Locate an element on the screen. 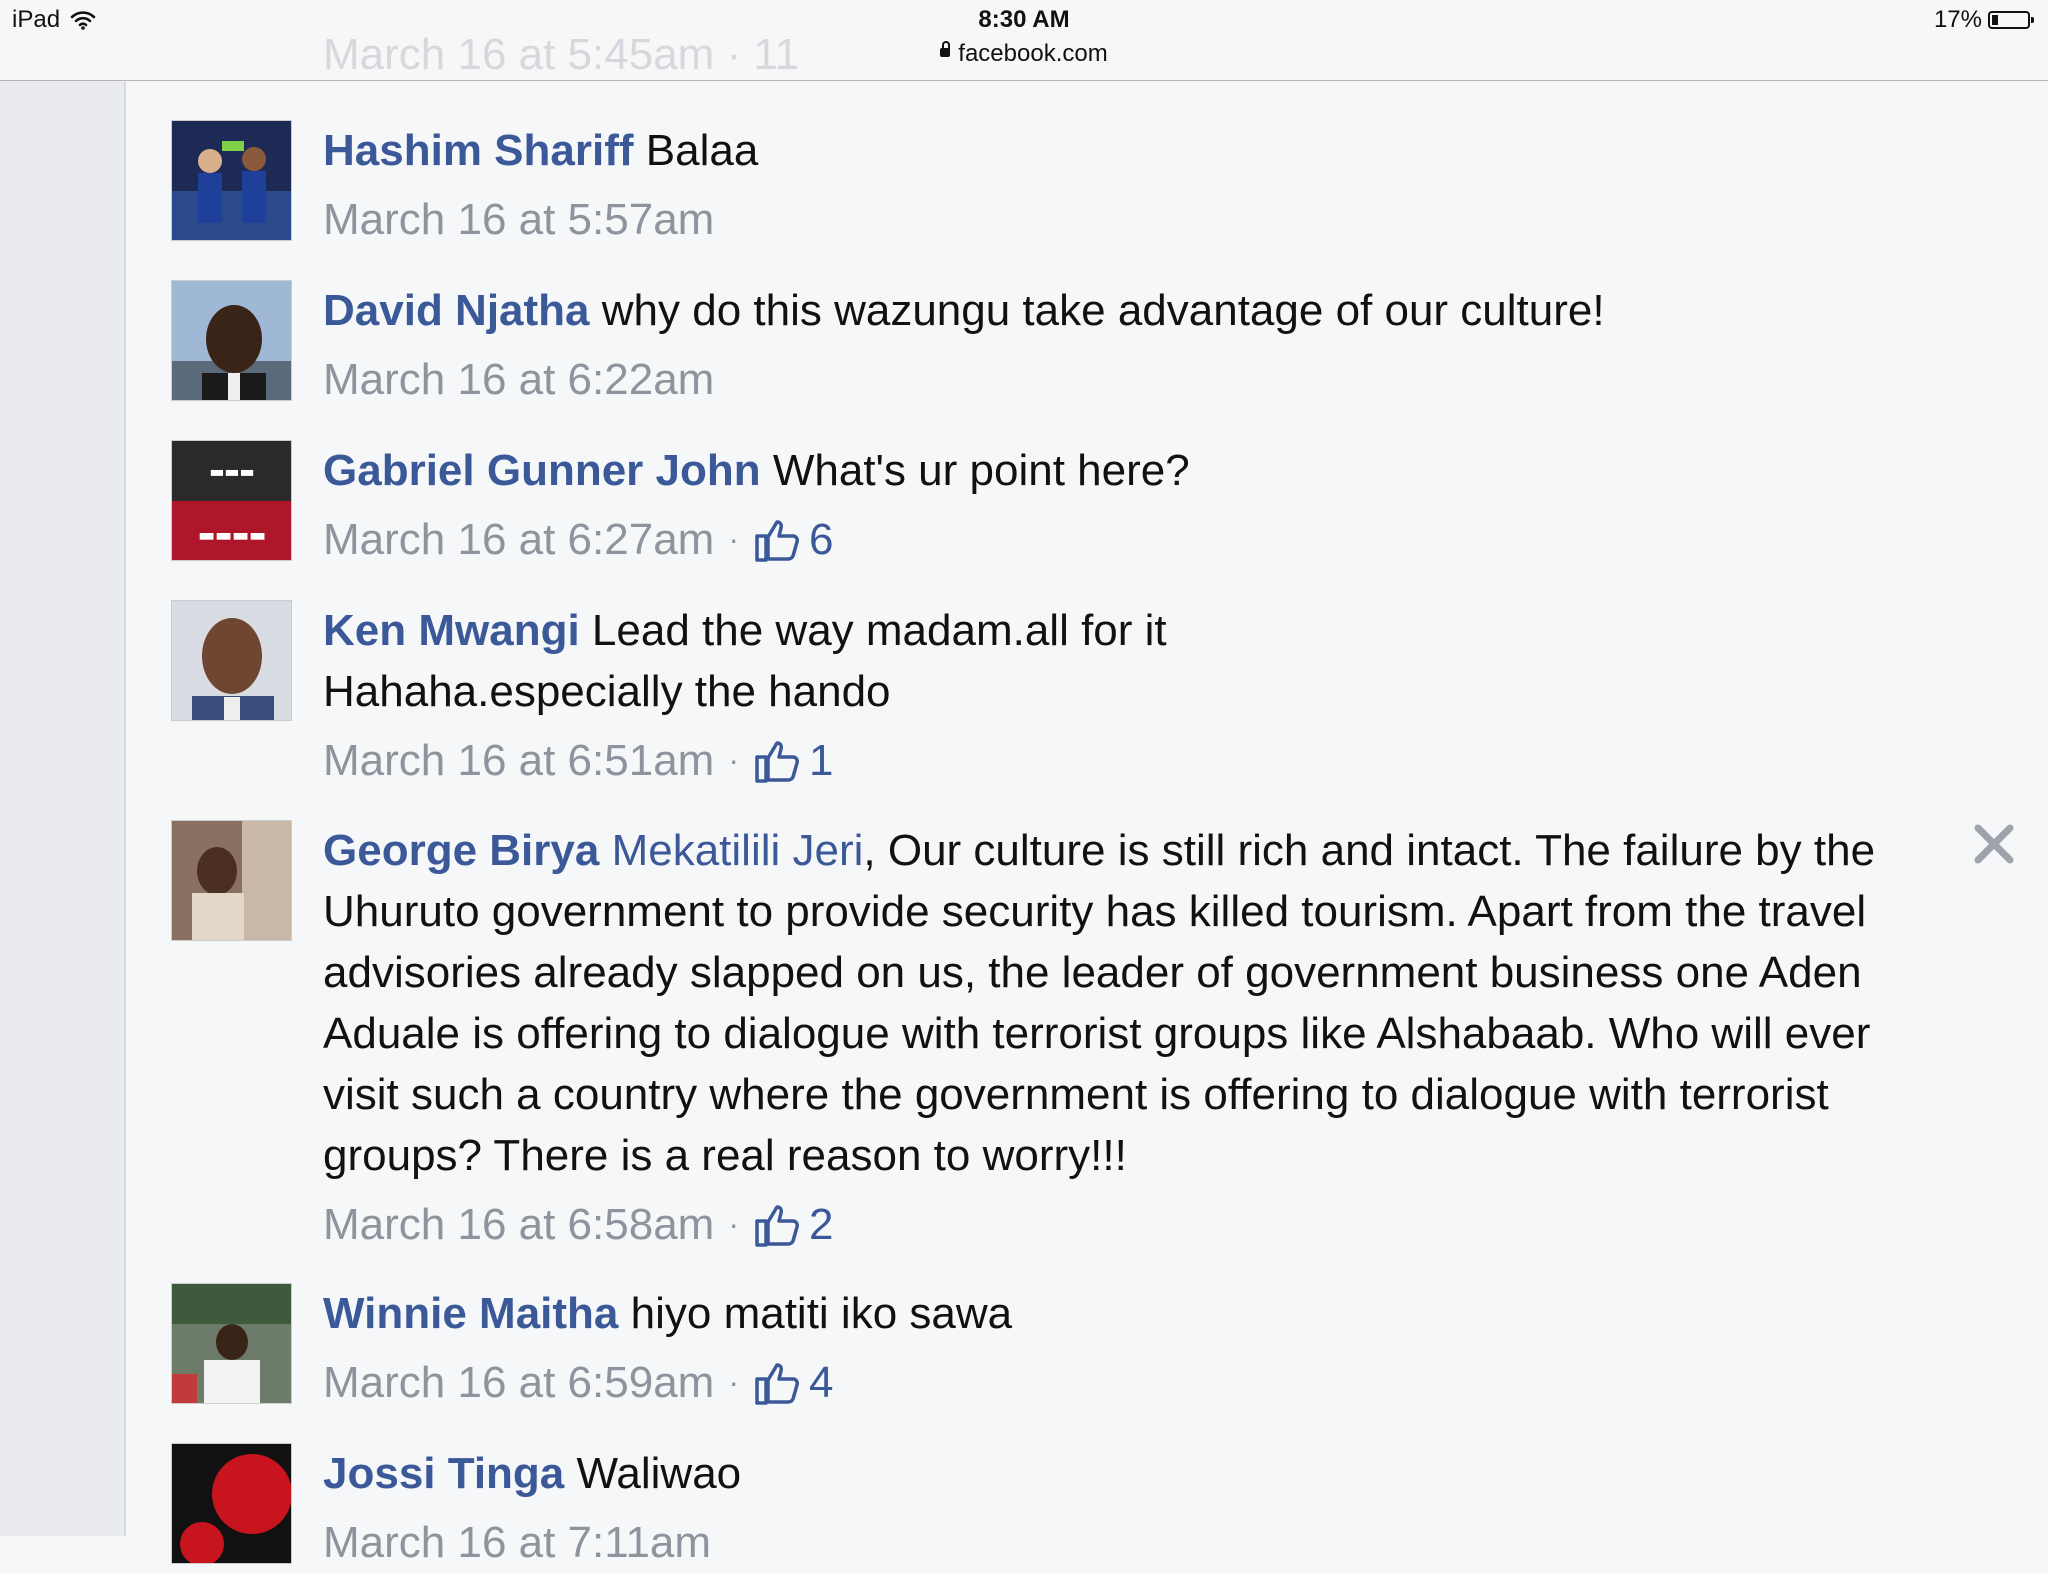 The image size is (2048, 1573). like-count: 2 is located at coordinates (793, 1224).